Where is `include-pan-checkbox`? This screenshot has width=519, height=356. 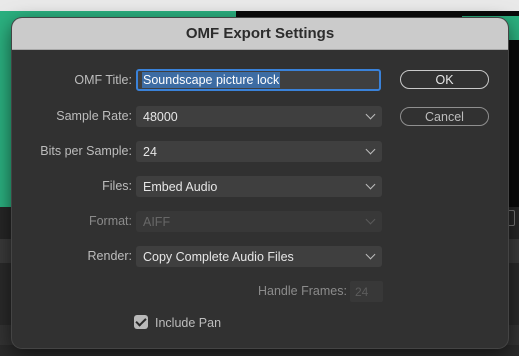 include-pan-checkbox is located at coordinates (141, 322).